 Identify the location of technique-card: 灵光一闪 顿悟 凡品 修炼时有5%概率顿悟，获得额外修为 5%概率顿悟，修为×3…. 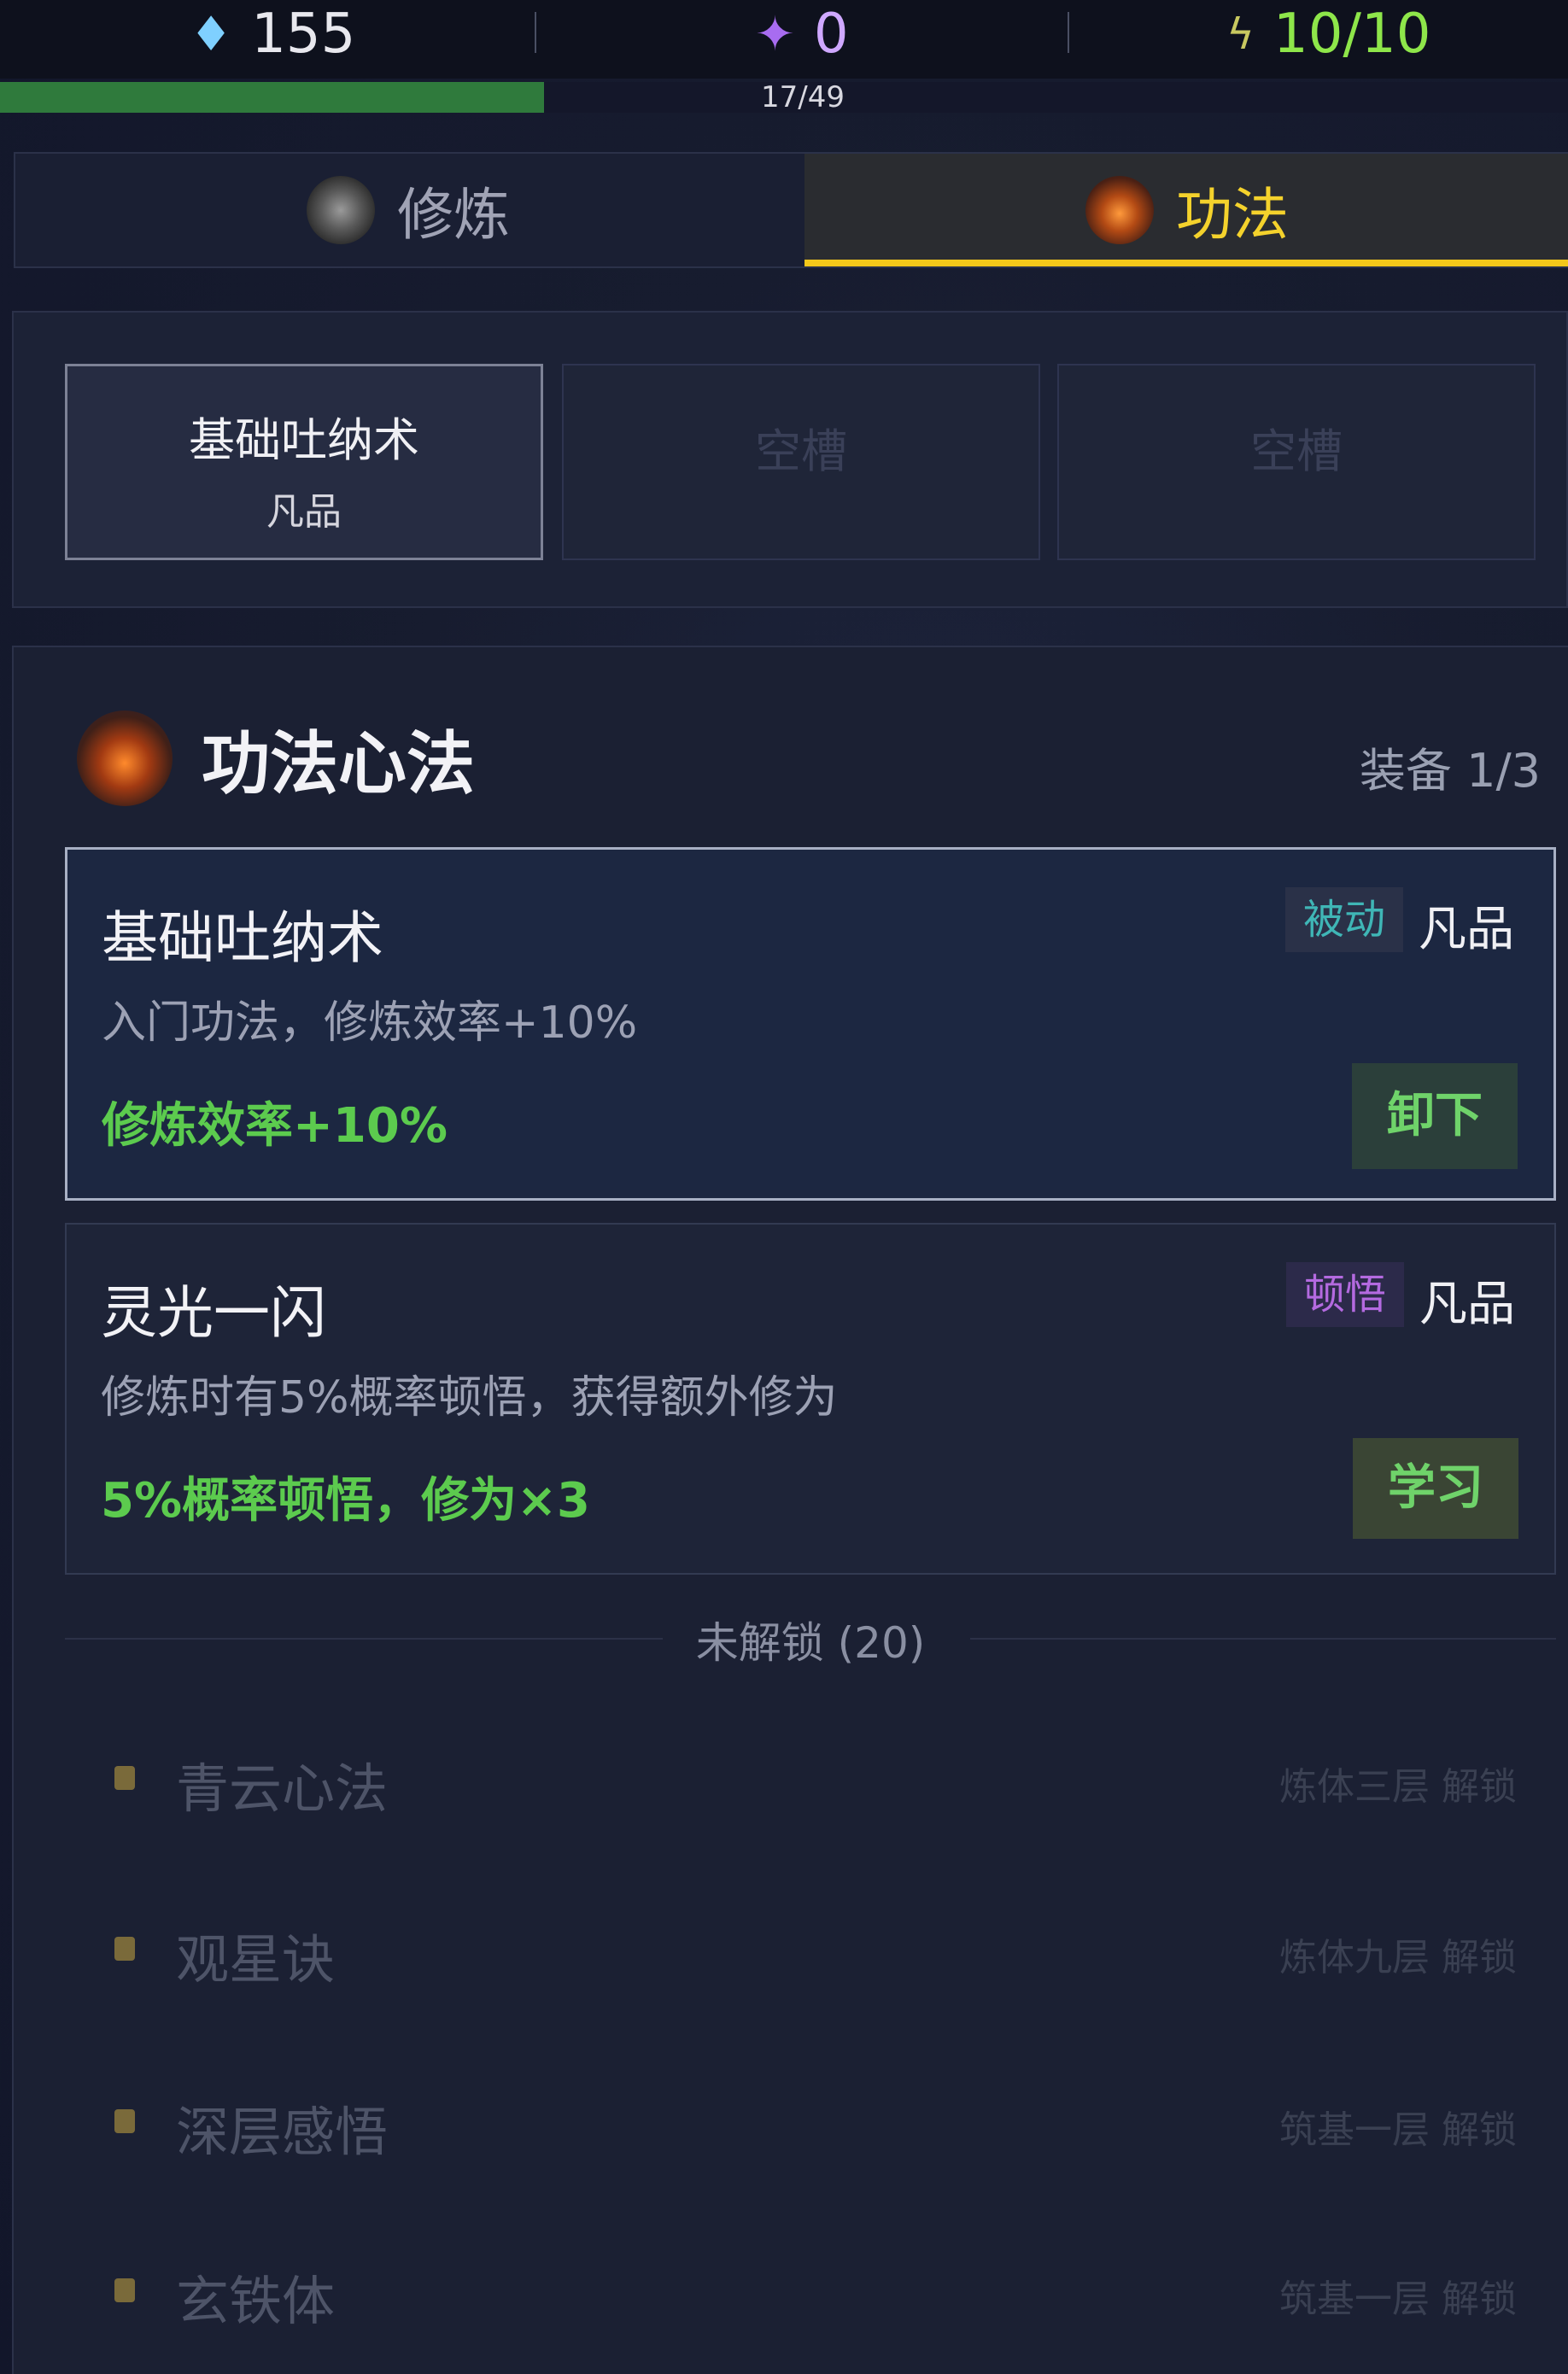
(810, 1399).